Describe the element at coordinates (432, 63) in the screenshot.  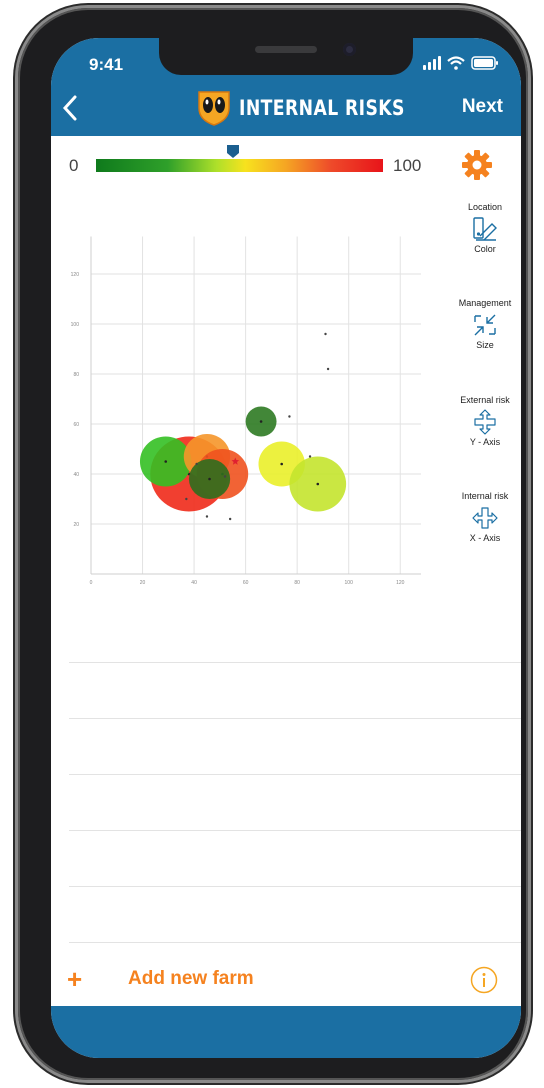
I see `signal-icon` at that location.